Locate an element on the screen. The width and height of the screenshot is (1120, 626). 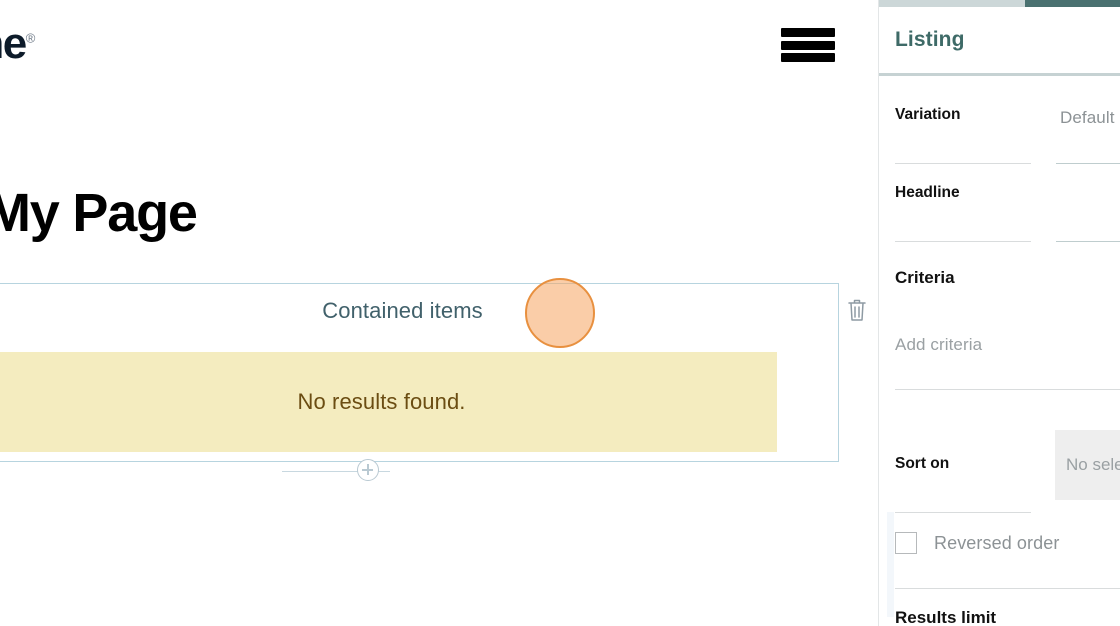
sort-on-select-value: No selection is located at coordinates (1093, 464).